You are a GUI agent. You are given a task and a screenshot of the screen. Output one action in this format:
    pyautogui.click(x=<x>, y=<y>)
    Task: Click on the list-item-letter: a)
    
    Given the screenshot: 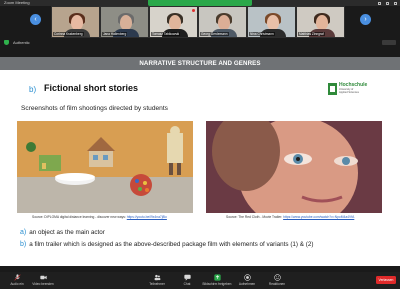 What is the action you would take?
    pyautogui.click(x=23, y=232)
    